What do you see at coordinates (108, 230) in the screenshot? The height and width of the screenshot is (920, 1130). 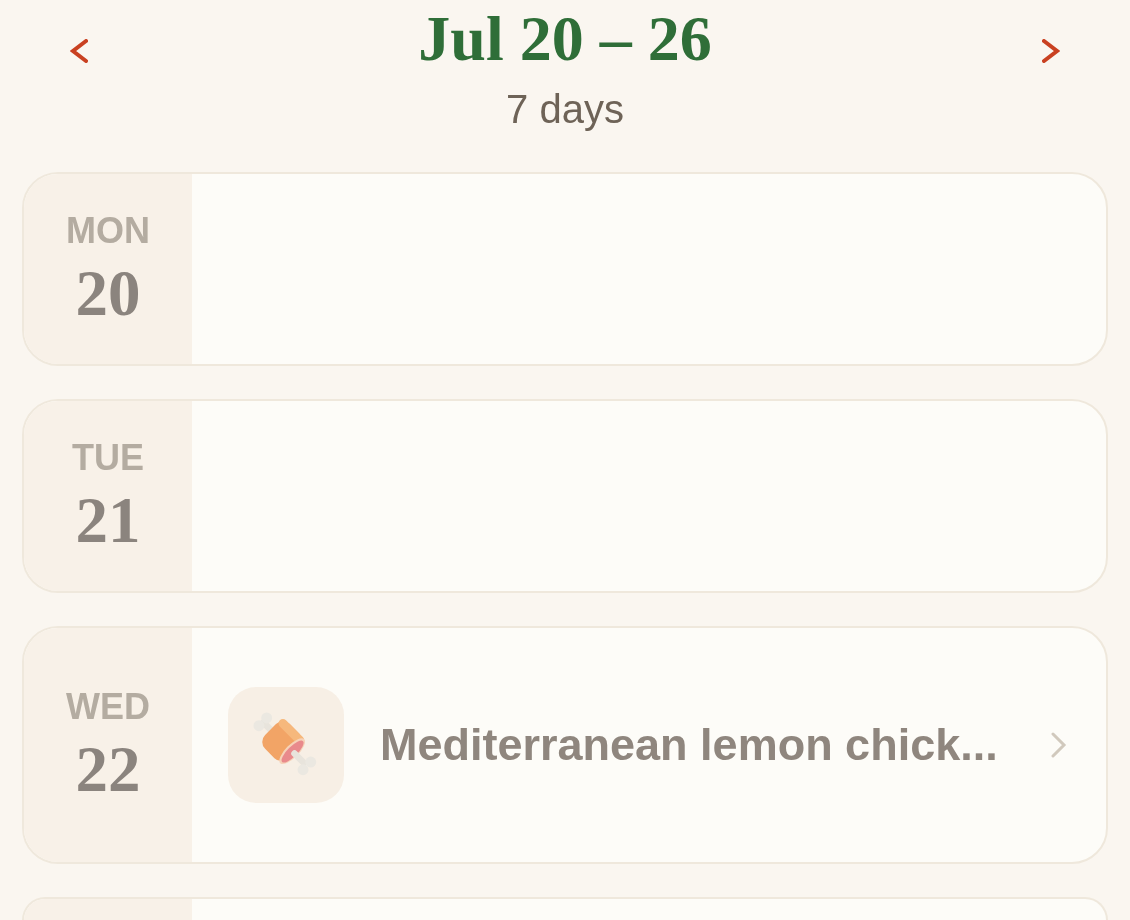 I see `weekday-label: MON` at bounding box center [108, 230].